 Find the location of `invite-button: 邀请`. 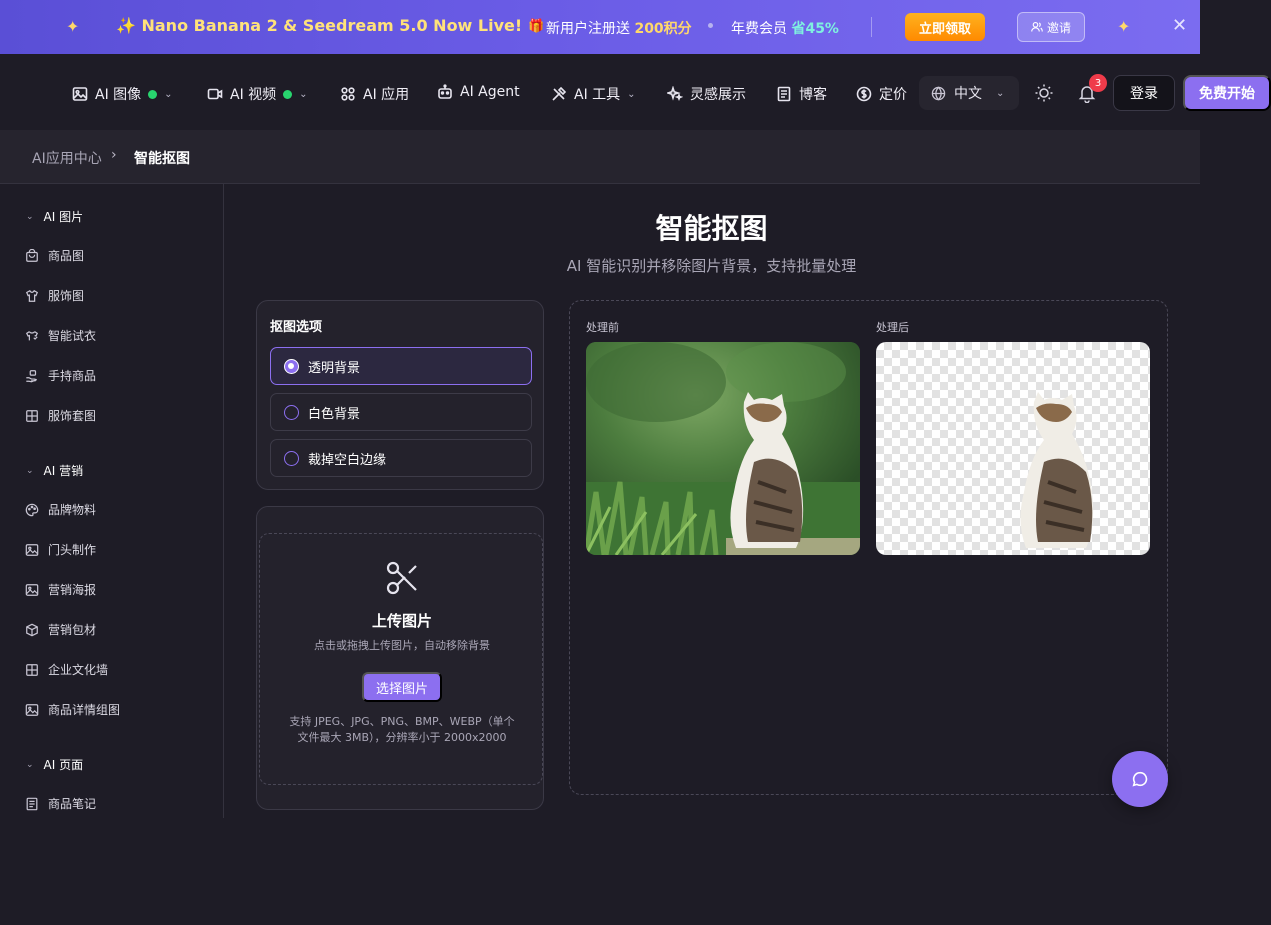

invite-button: 邀请 is located at coordinates (1051, 27).